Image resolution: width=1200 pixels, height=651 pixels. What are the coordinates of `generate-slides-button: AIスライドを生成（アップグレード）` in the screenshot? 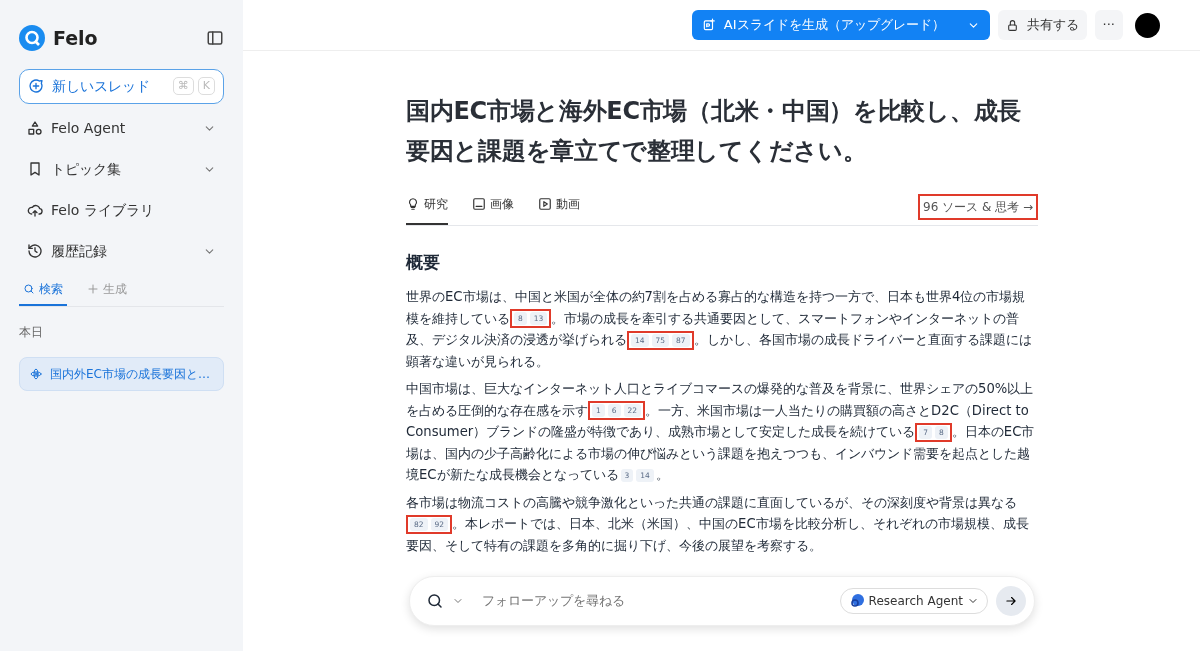 It's located at (840, 25).